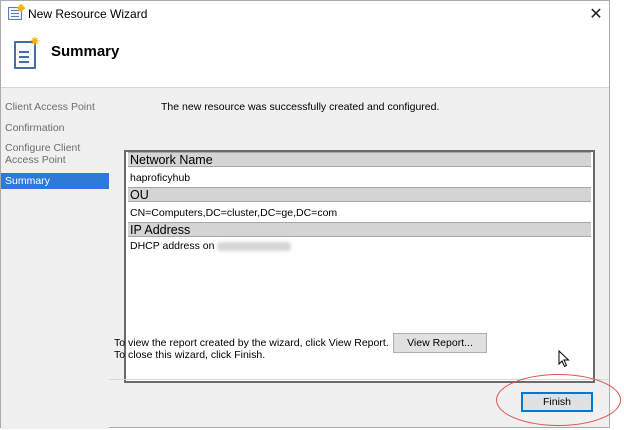 Image resolution: width=624 pixels, height=430 pixels. What do you see at coordinates (88, 14) in the screenshot?
I see `window-title: New Resource Wizard` at bounding box center [88, 14].